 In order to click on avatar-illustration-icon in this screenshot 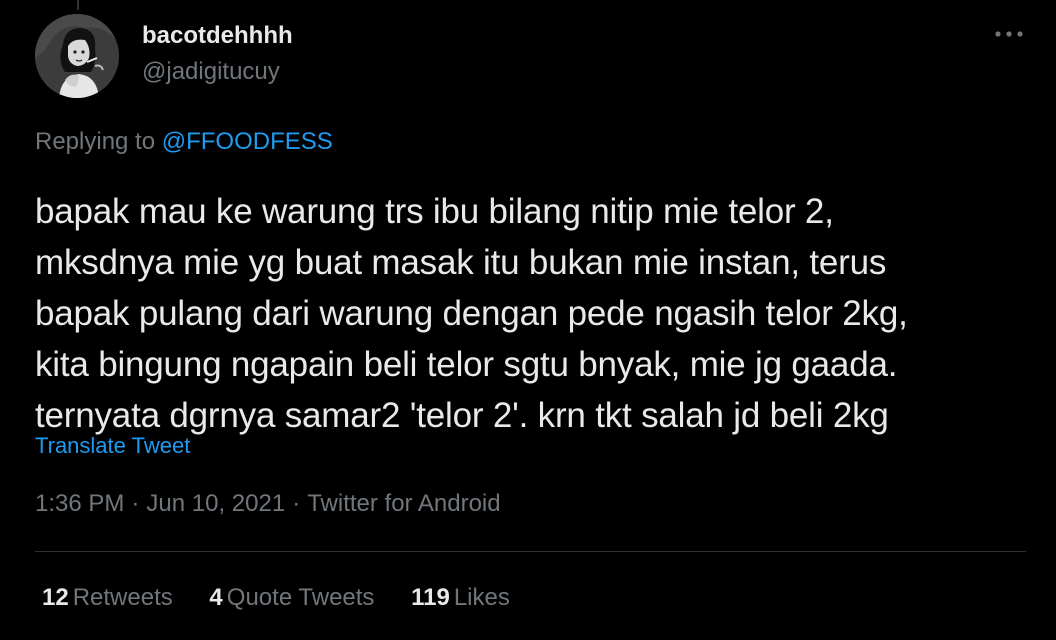, I will do `click(77, 56)`.